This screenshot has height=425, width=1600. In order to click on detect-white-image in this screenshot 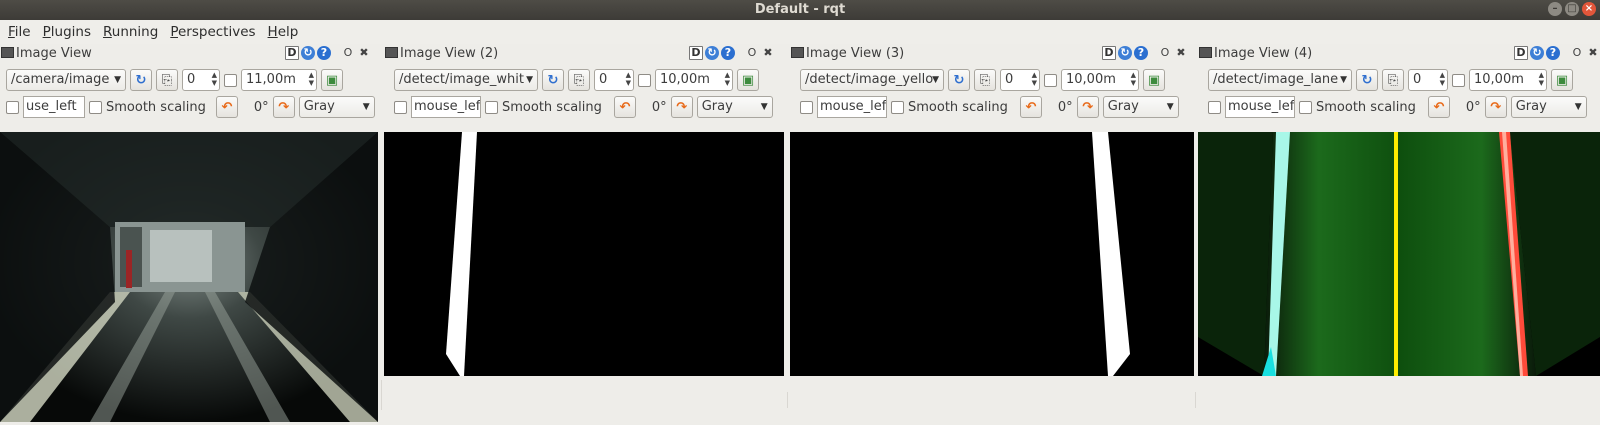, I will do `click(584, 254)`.